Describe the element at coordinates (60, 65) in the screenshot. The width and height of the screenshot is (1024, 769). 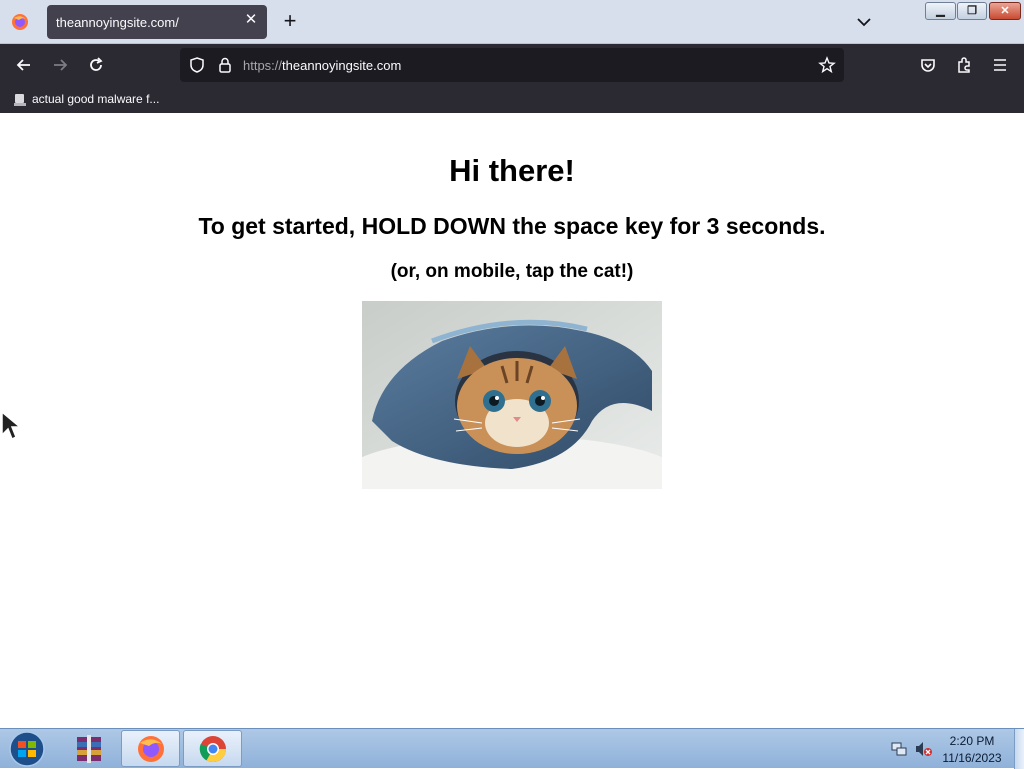
I see `forward-arrow-icon` at that location.